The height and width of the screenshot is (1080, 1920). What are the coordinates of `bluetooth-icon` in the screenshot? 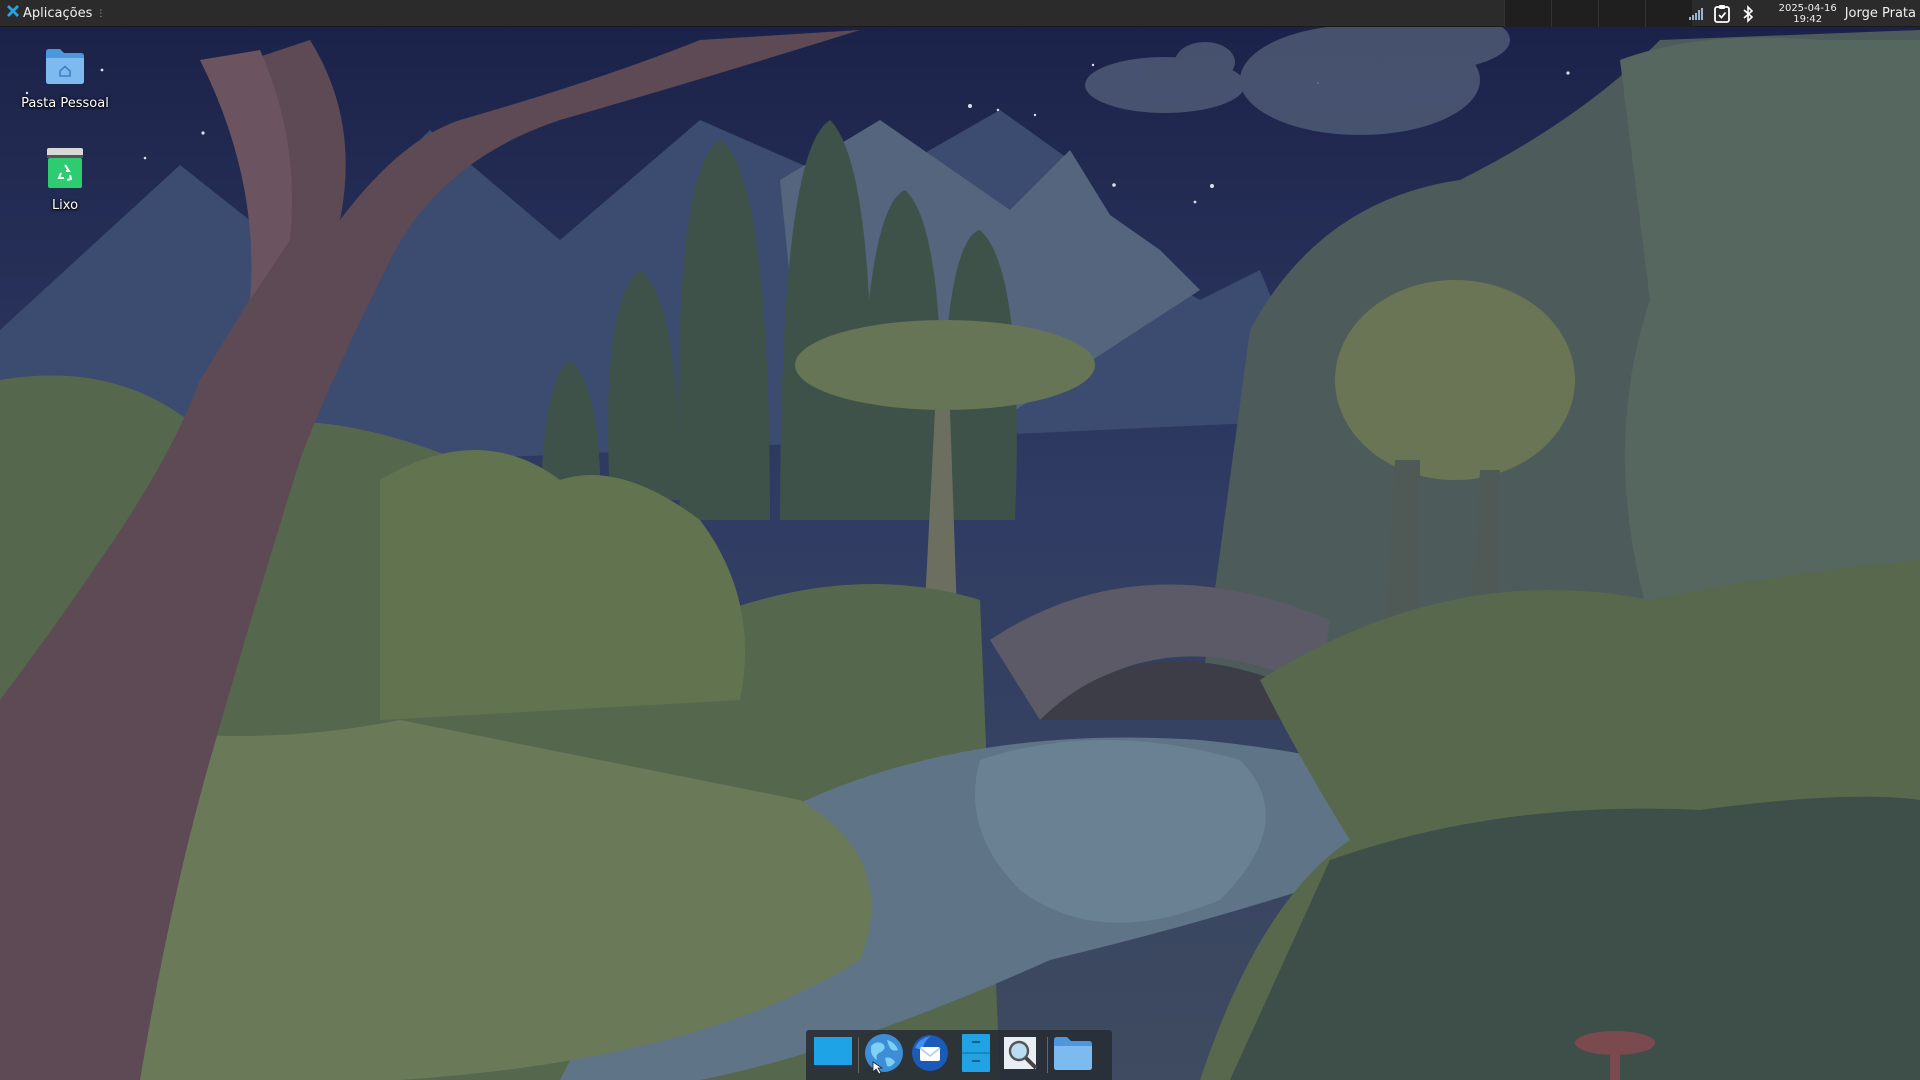 It's located at (1748, 14).